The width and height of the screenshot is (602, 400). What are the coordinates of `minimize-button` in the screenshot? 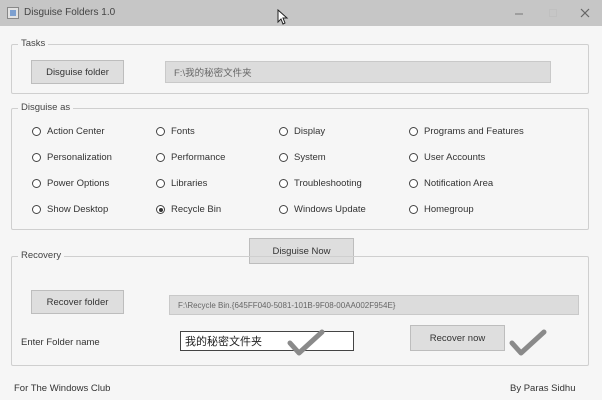 It's located at (519, 13).